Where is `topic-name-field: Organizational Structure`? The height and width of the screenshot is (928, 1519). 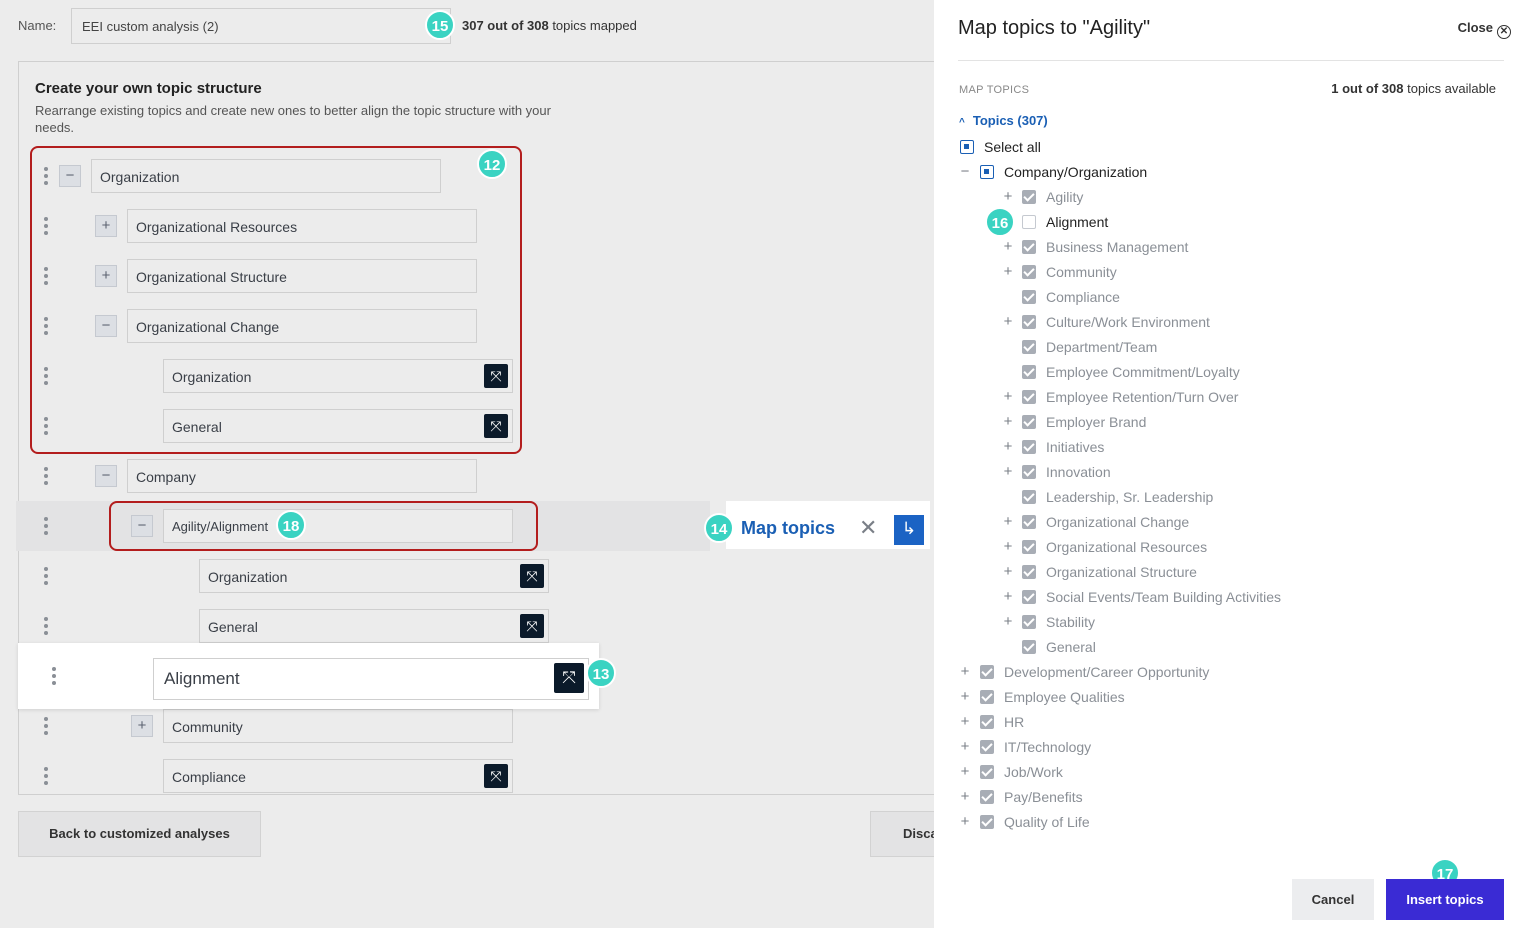 topic-name-field: Organizational Structure is located at coordinates (302, 276).